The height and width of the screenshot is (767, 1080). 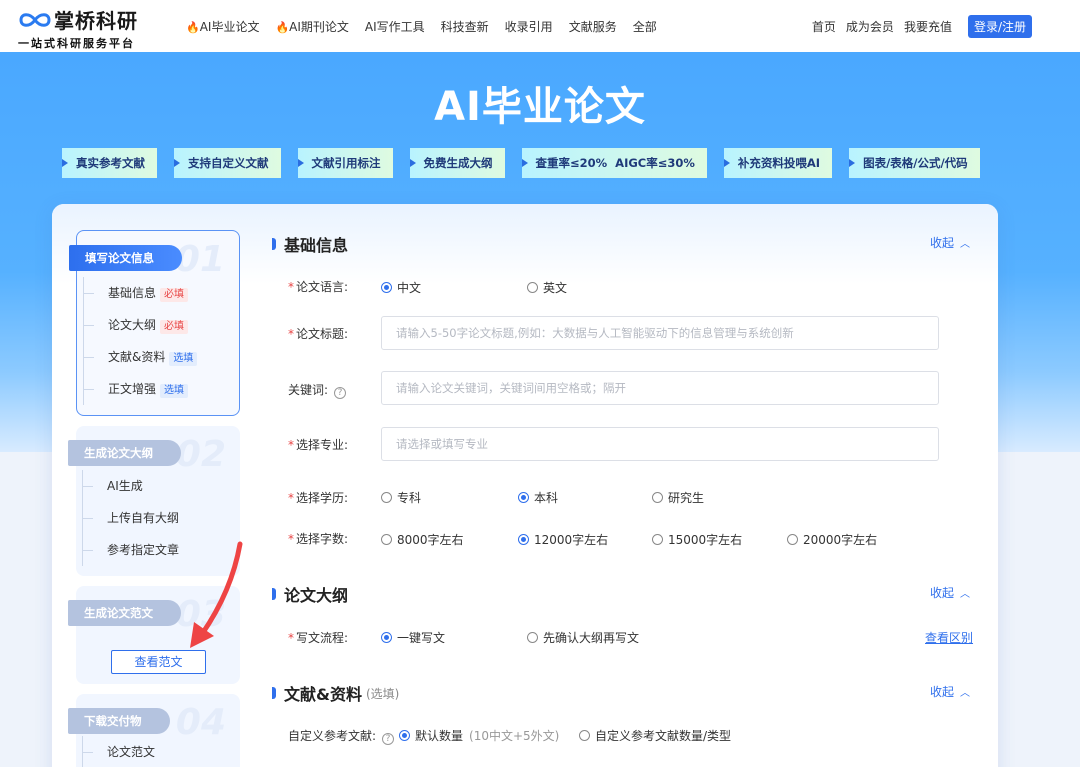 What do you see at coordinates (318, 287) in the screenshot?
I see `language-label: * 论文语言:` at bounding box center [318, 287].